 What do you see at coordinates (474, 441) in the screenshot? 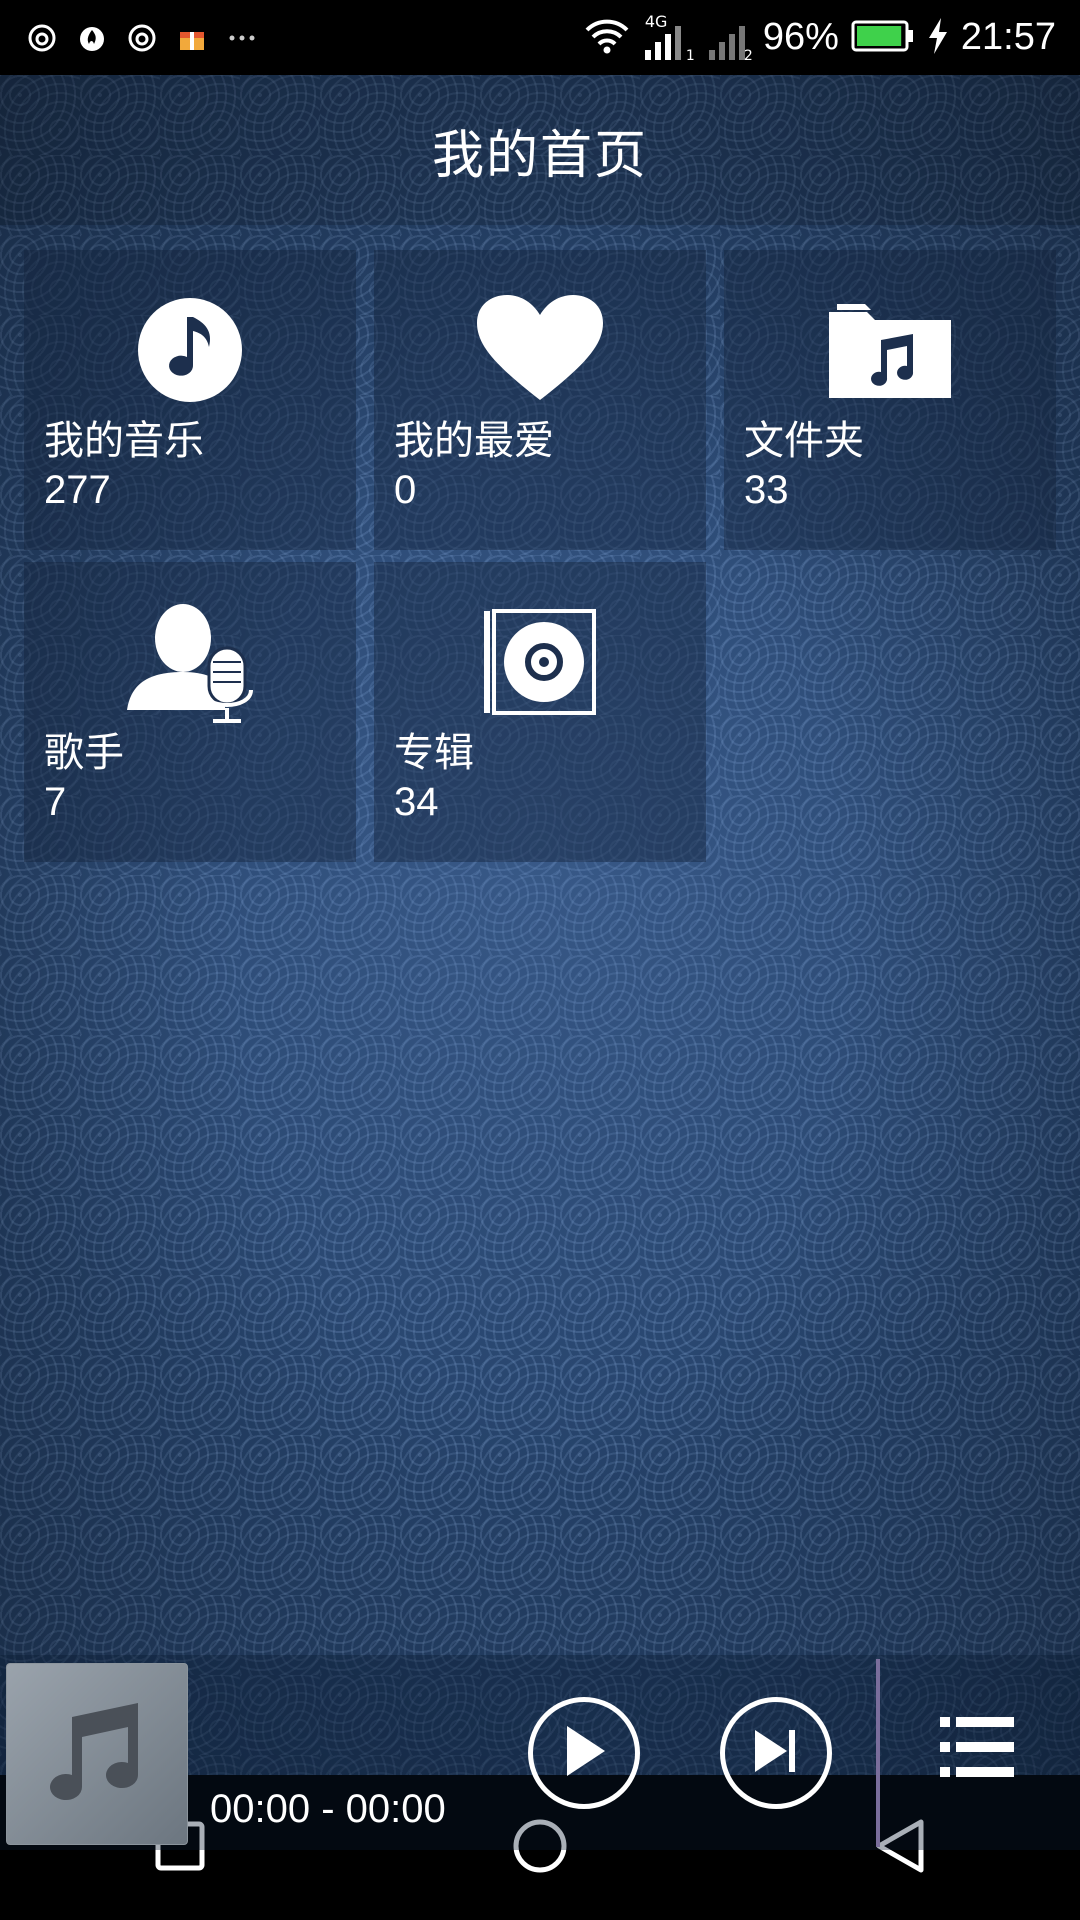
I see `tile-label: 我的最爱` at bounding box center [474, 441].